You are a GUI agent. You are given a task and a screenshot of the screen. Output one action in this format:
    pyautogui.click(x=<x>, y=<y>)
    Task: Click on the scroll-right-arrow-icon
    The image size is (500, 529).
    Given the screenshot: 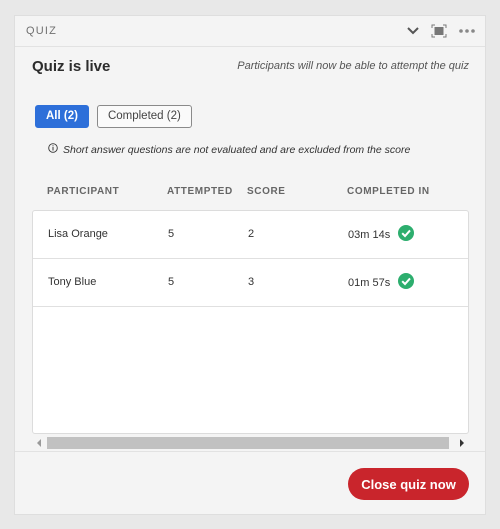 What is the action you would take?
    pyautogui.click(x=462, y=443)
    